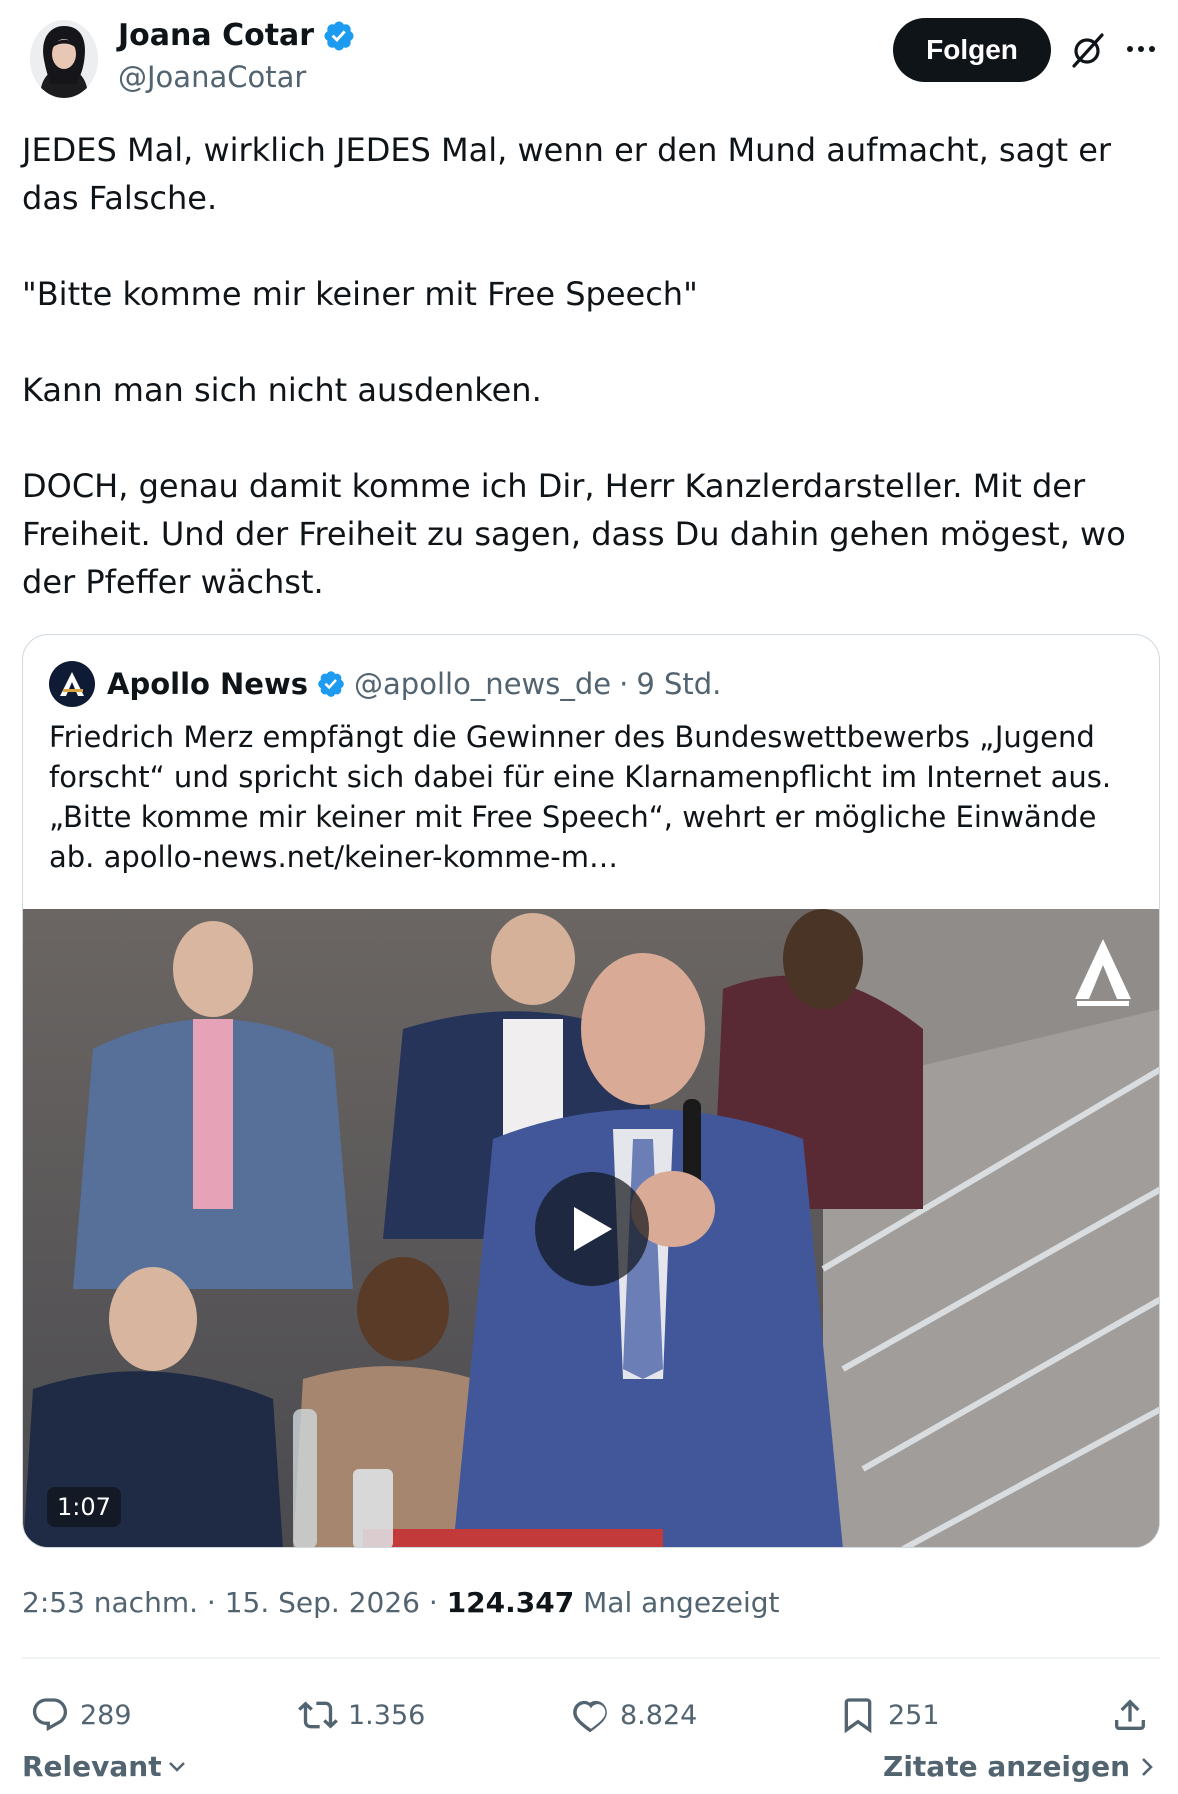 This screenshot has height=1794, width=1178. What do you see at coordinates (360, 294) in the screenshot?
I see `tweet-paragraph: "Bitte komme mir keiner mit Free Speech"` at bounding box center [360, 294].